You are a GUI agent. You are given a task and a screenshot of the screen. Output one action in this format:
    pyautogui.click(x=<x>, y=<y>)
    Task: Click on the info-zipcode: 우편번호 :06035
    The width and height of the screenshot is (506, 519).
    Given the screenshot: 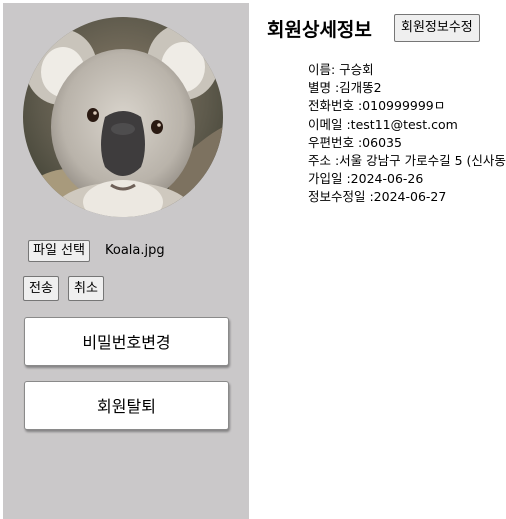 What is the action you would take?
    pyautogui.click(x=355, y=142)
    